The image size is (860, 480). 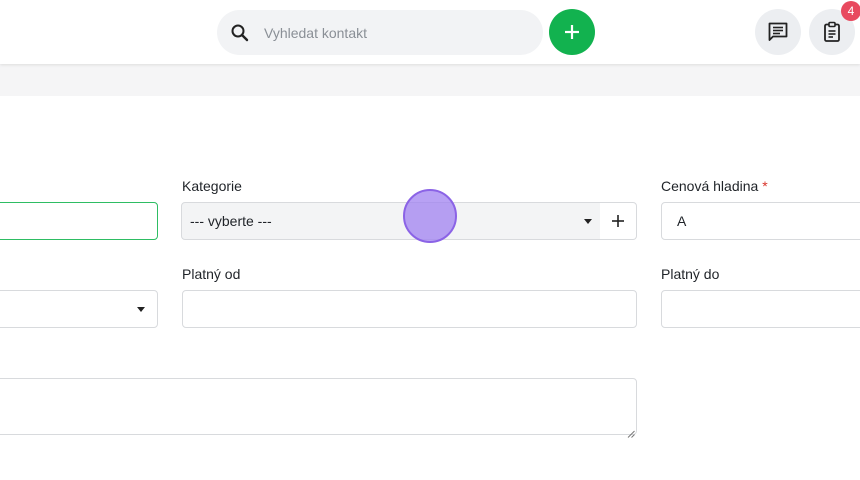 I want to click on messages-button, so click(x=778, y=32).